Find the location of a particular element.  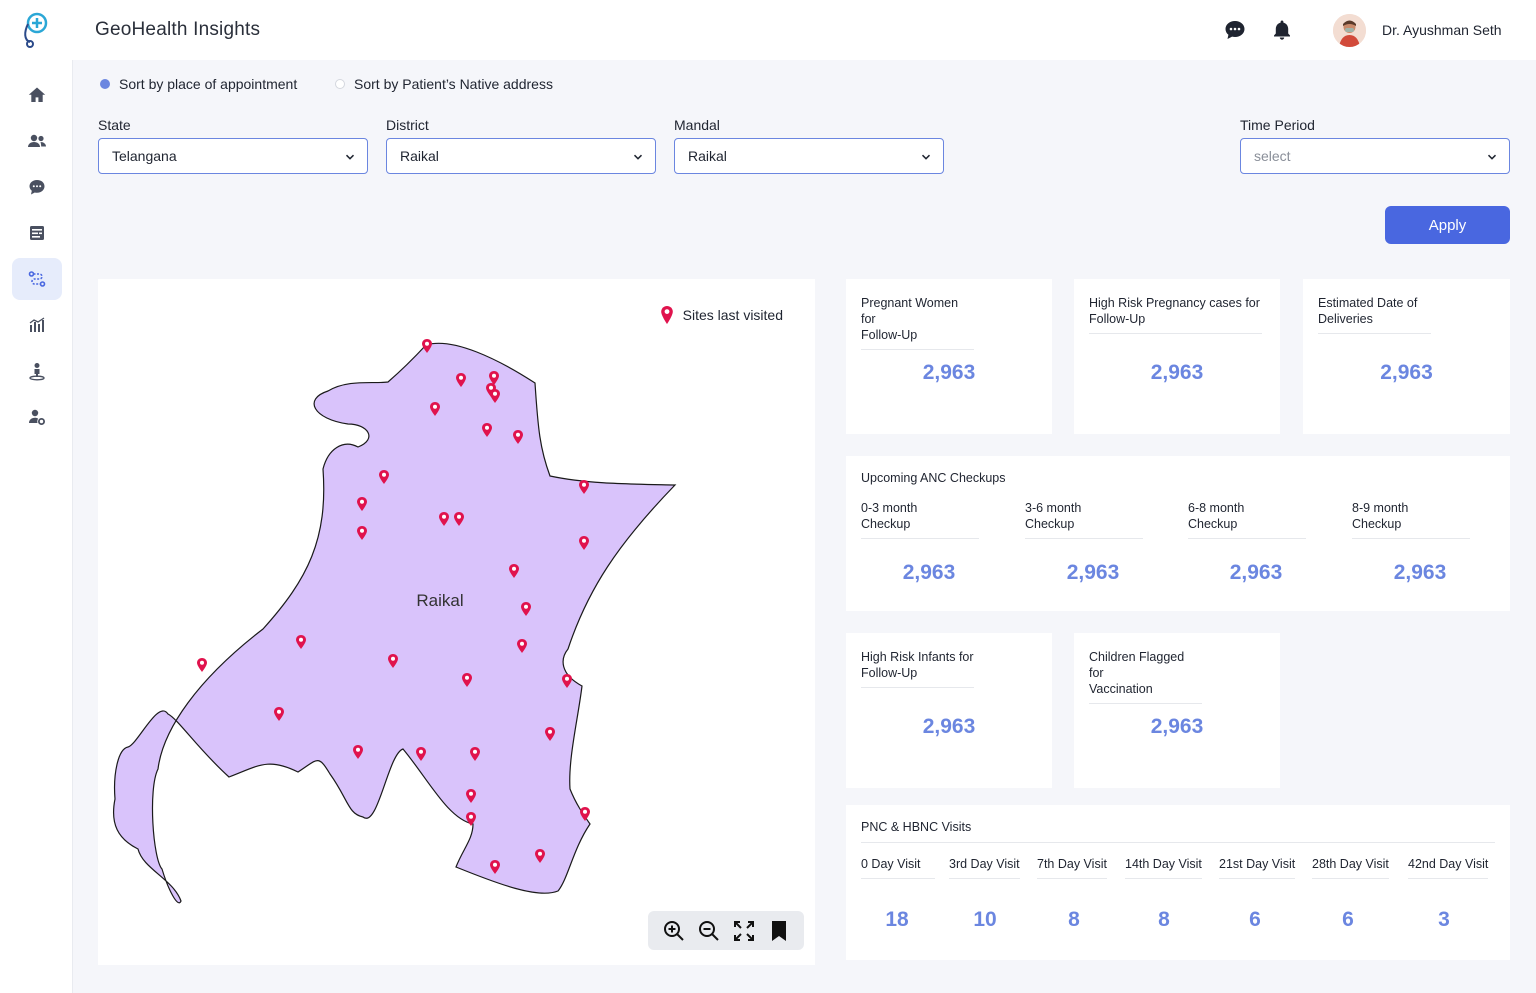

pregnant-women-card: Pregnant Women for Follow-Up 2,963 is located at coordinates (949, 356).